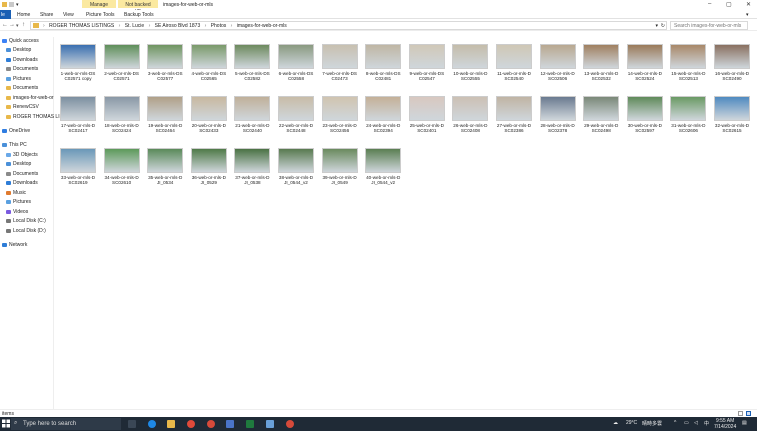  What do you see at coordinates (427, 121) in the screenshot?
I see `file-item: 25-web-or-mls-D SC02401` at bounding box center [427, 121].